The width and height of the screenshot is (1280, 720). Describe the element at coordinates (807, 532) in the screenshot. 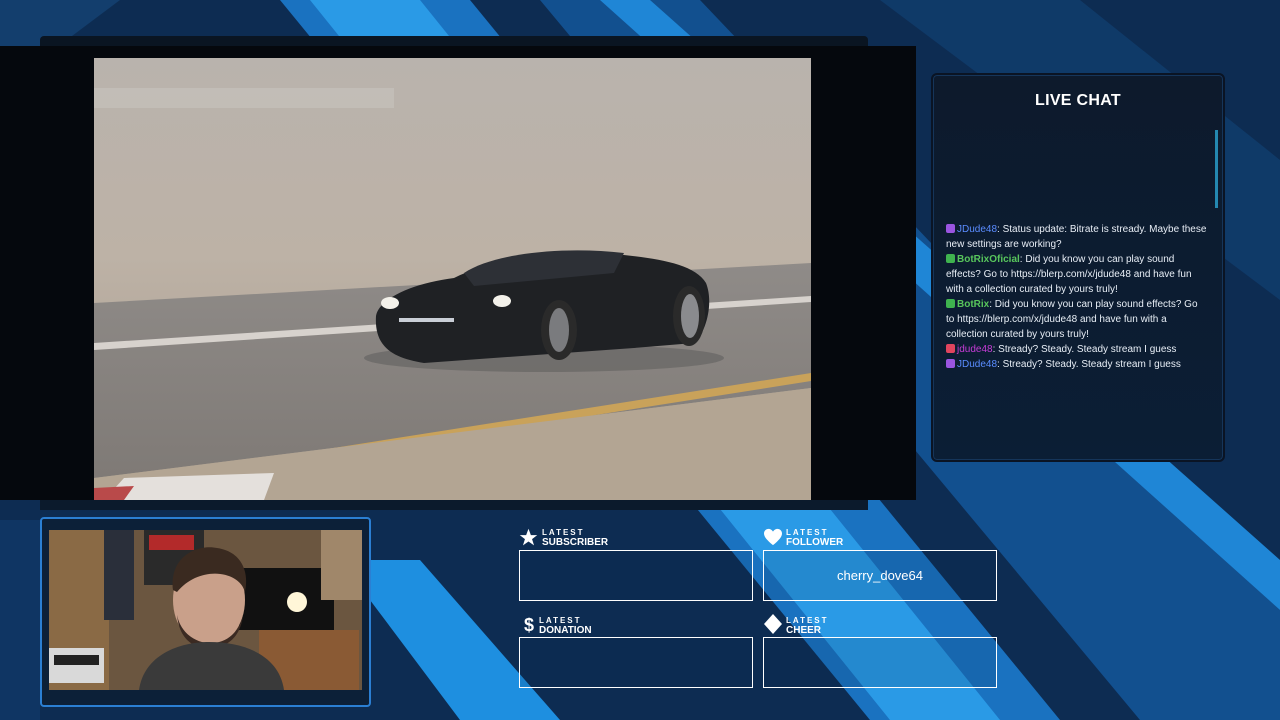

I see `follower-label-small: LATEST` at that location.